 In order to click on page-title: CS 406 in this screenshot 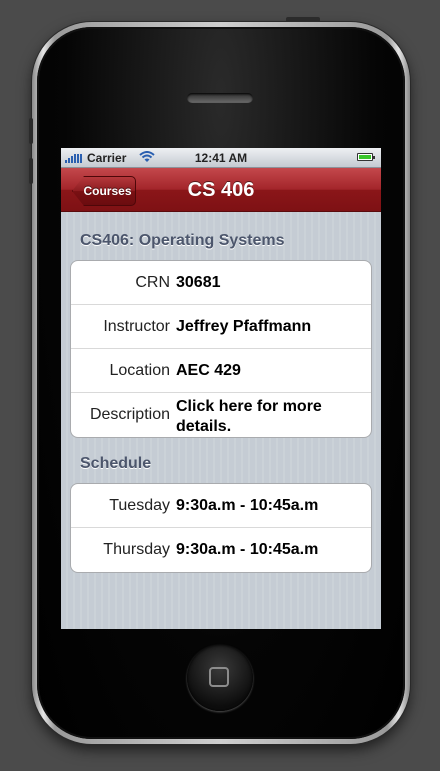, I will do `click(221, 190)`.